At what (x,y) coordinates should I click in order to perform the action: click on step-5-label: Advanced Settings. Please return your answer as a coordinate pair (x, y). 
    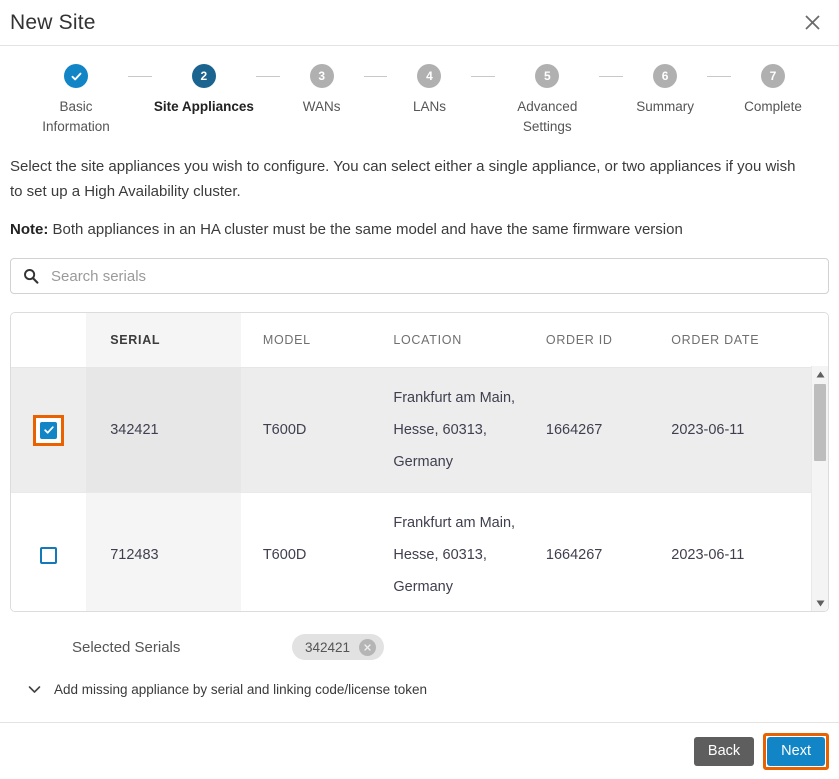
    Looking at the image, I should click on (547, 116).